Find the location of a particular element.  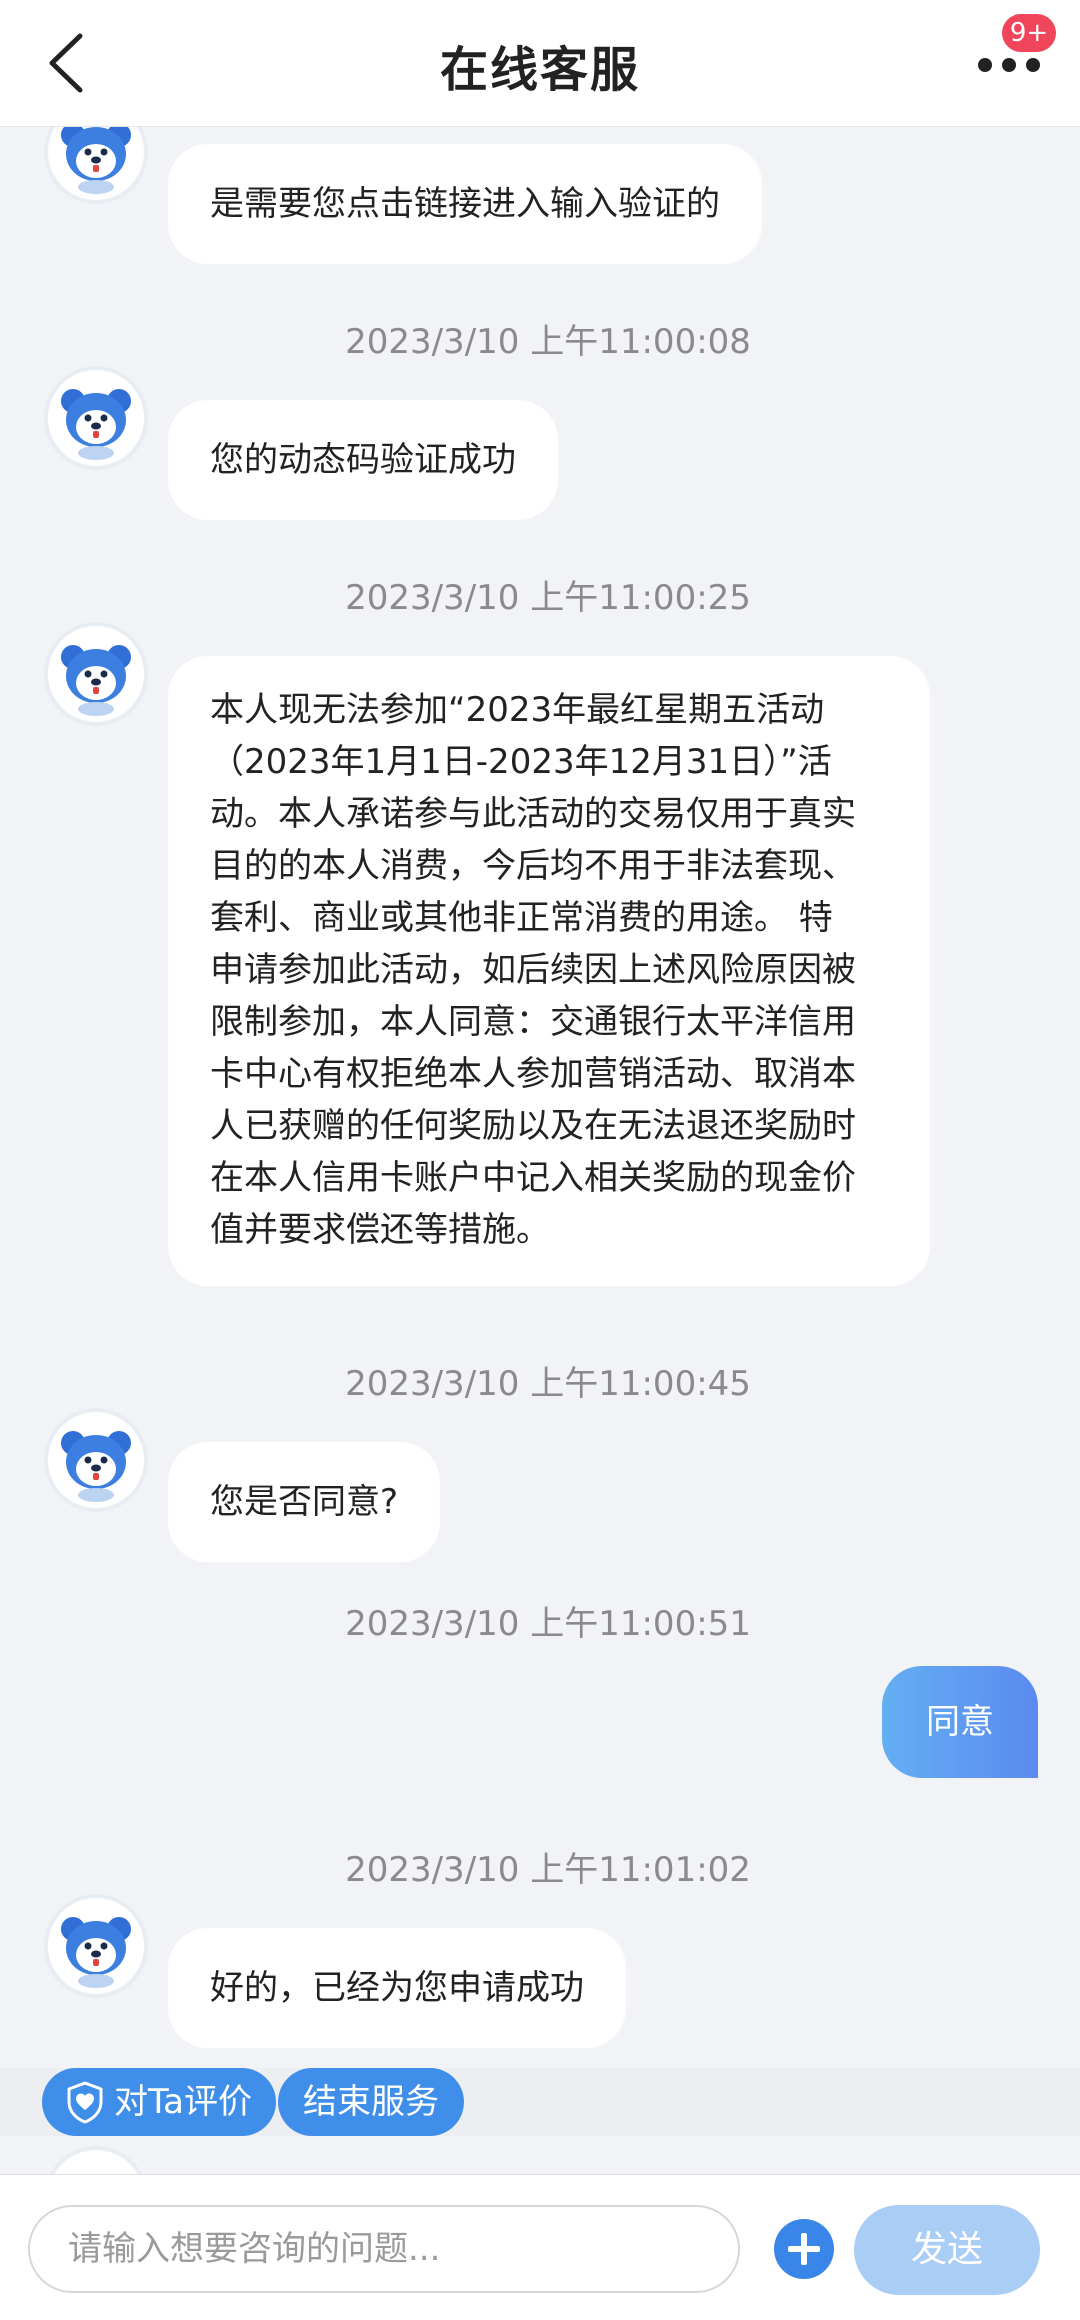

message-line: 值并要求偿还等措施。 is located at coordinates (380, 1230).